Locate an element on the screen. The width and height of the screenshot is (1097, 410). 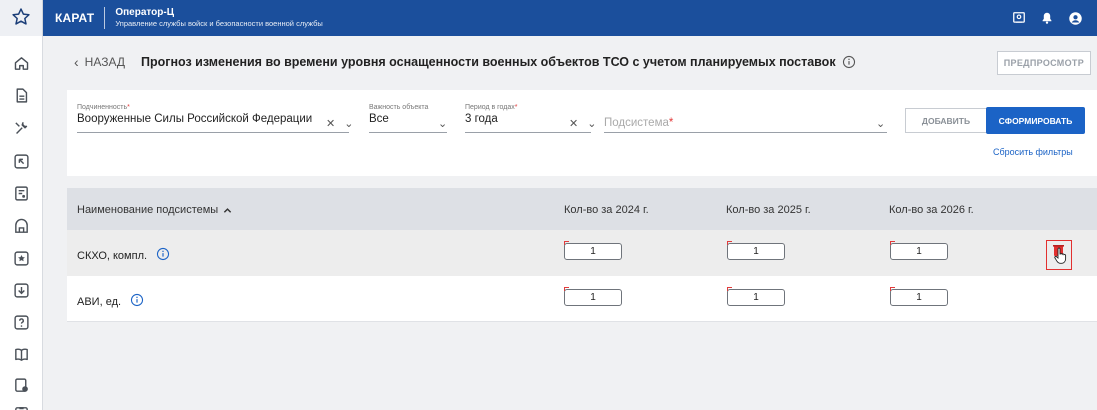
download-box-icon is located at coordinates (21, 290).